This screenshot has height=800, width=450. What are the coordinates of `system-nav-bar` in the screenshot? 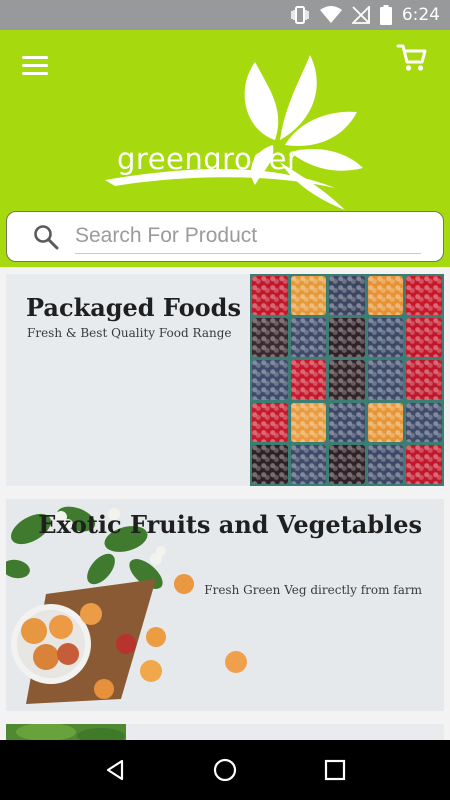 It's located at (225, 770).